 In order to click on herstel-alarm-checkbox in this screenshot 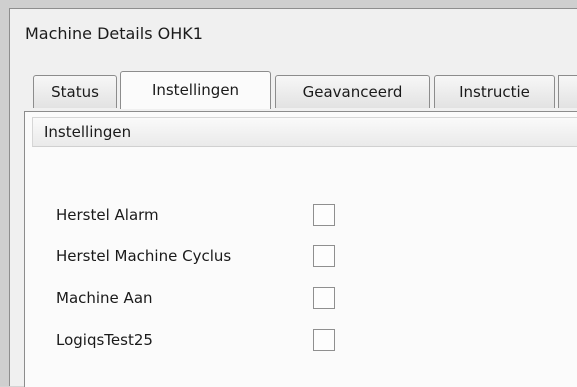, I will do `click(324, 215)`.